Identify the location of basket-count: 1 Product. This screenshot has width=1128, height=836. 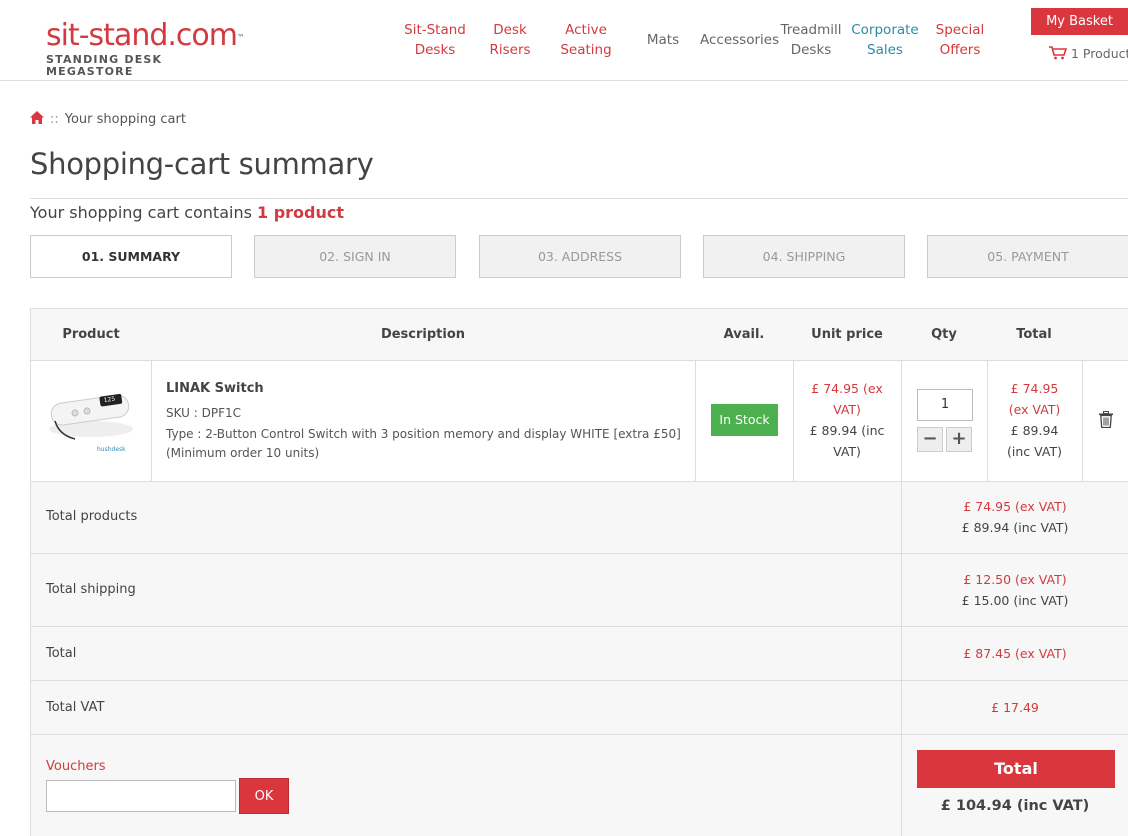
(1099, 53).